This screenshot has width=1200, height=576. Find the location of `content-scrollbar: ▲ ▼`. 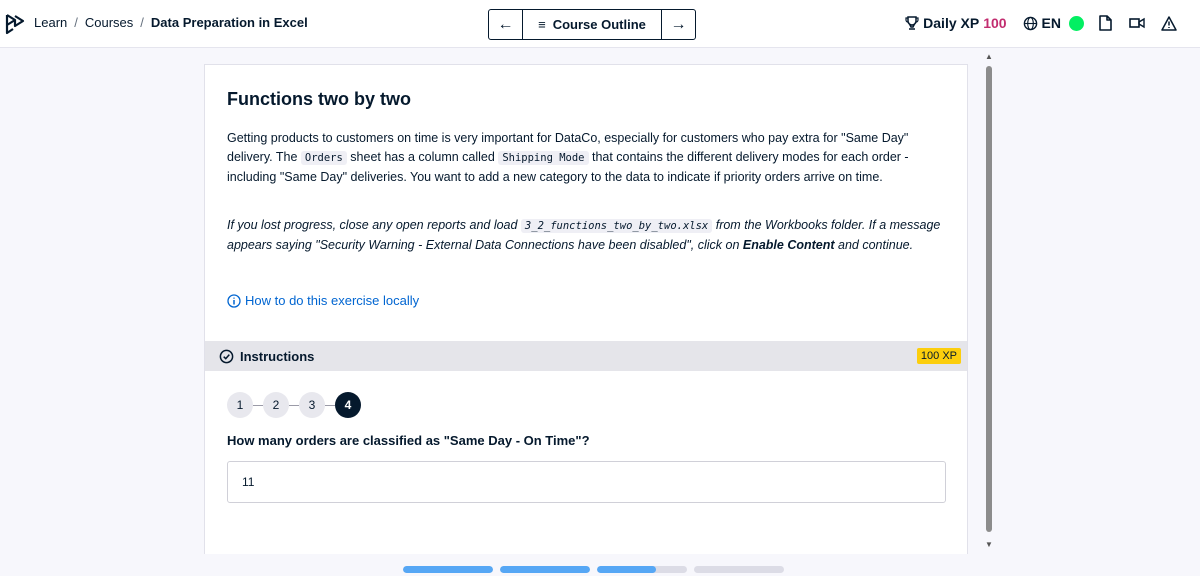

content-scrollbar: ▲ ▼ is located at coordinates (989, 302).